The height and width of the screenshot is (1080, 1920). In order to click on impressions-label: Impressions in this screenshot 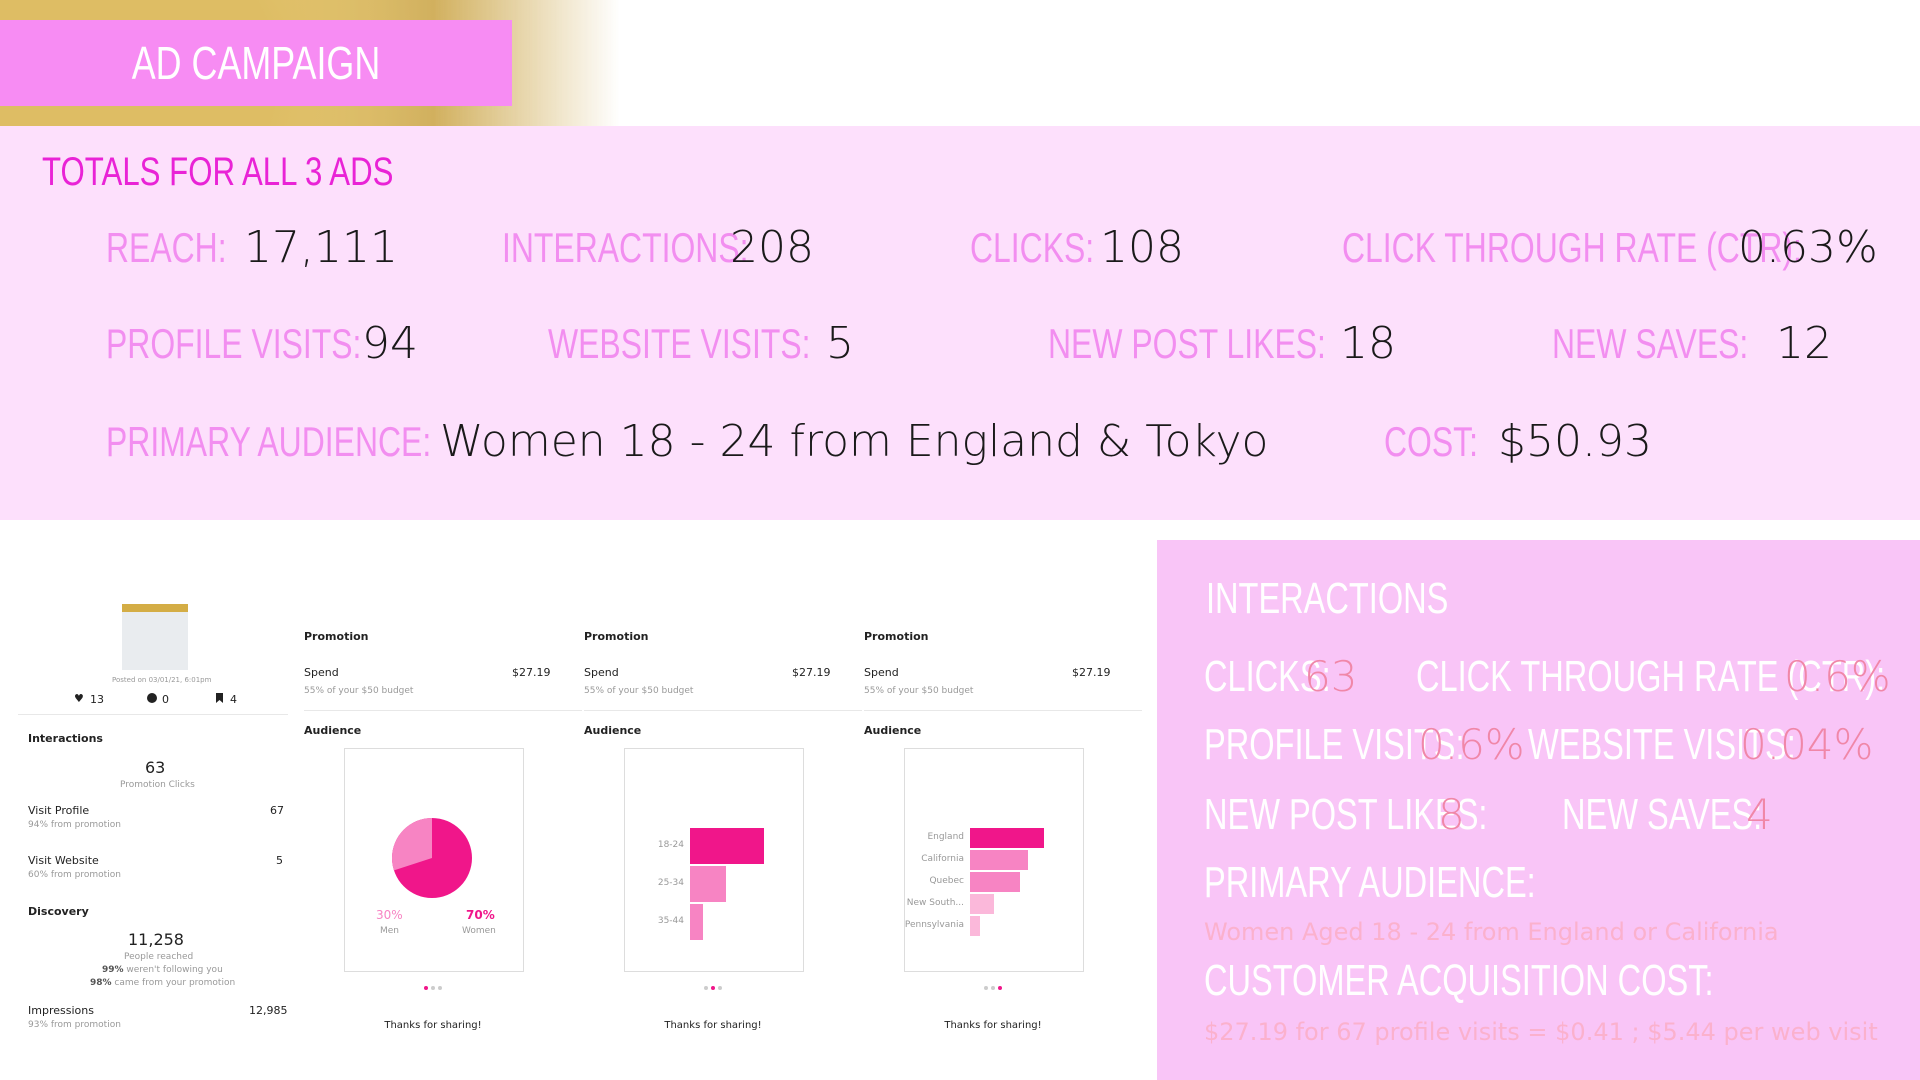, I will do `click(61, 1010)`.